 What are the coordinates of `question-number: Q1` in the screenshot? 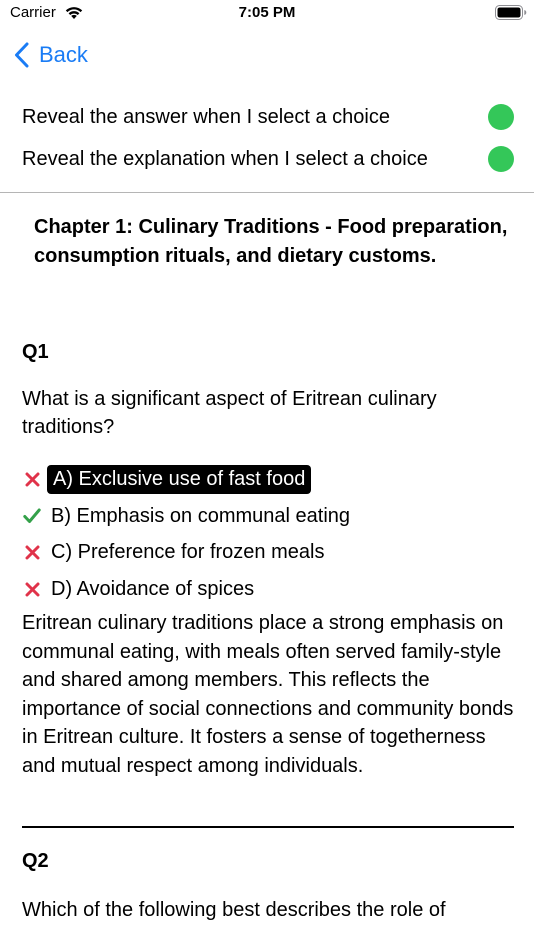 It's located at (35, 352).